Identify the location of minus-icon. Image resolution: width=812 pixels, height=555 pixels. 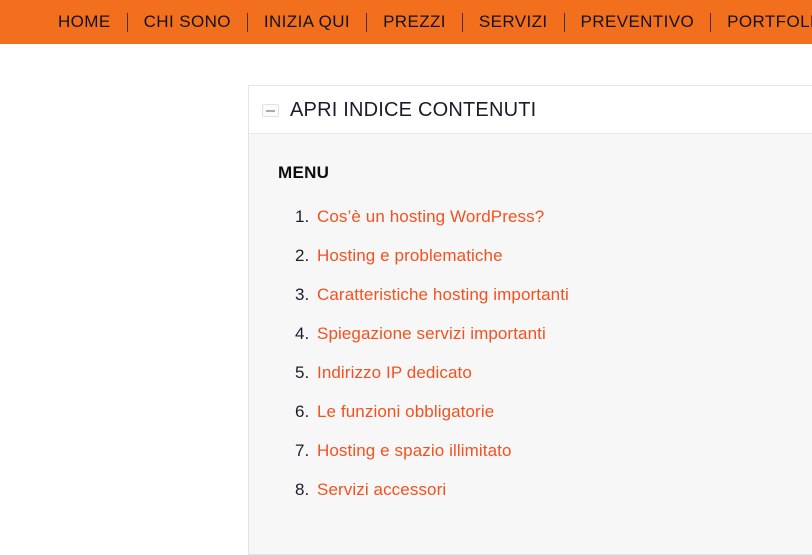
(270, 110).